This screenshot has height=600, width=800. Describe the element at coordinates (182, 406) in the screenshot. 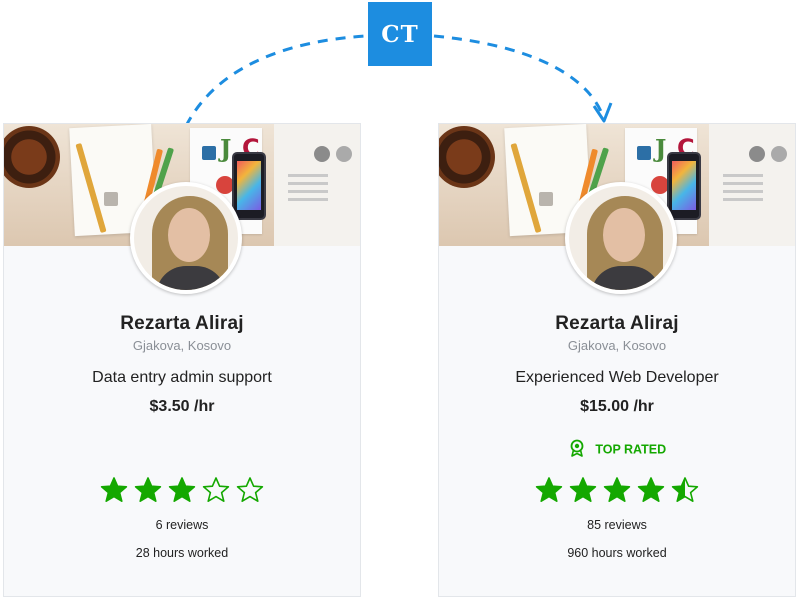

I see `hourly-rate: $3.50 /hr` at that location.